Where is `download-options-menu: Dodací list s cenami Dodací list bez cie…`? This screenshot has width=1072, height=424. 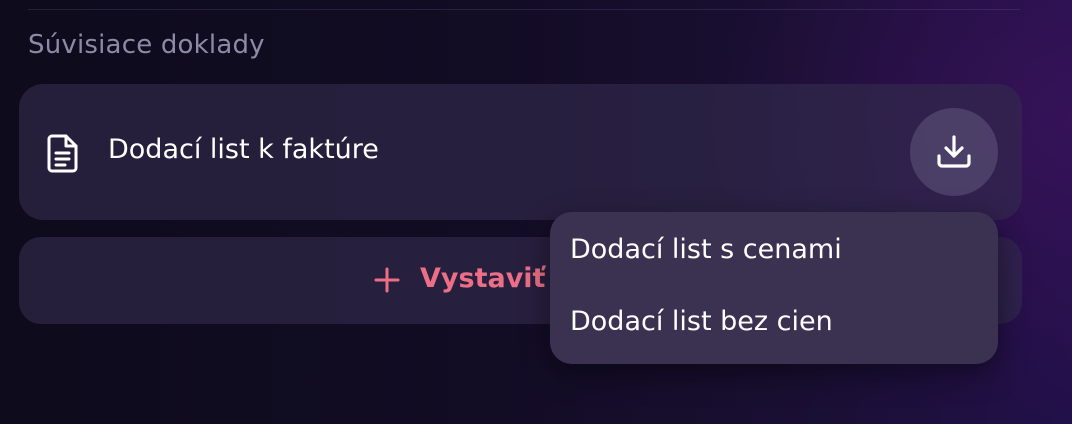 download-options-menu: Dodací list s cenami Dodací list bez cie… is located at coordinates (774, 288).